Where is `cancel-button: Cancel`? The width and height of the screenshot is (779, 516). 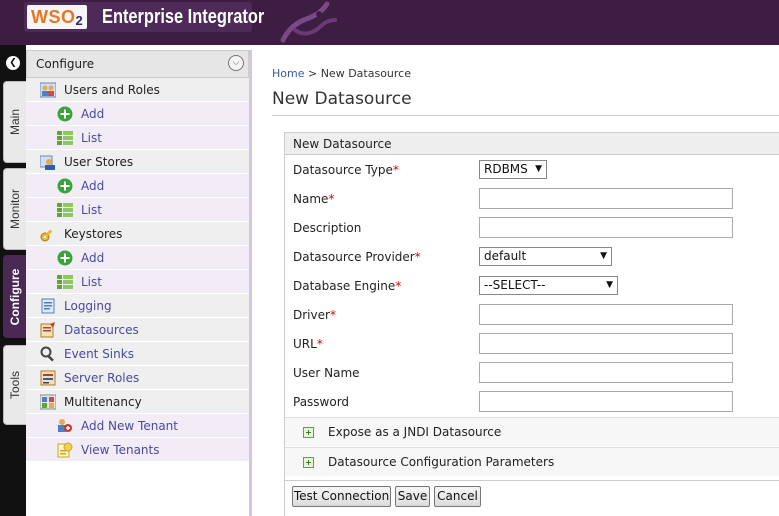
cancel-button: Cancel is located at coordinates (457, 496).